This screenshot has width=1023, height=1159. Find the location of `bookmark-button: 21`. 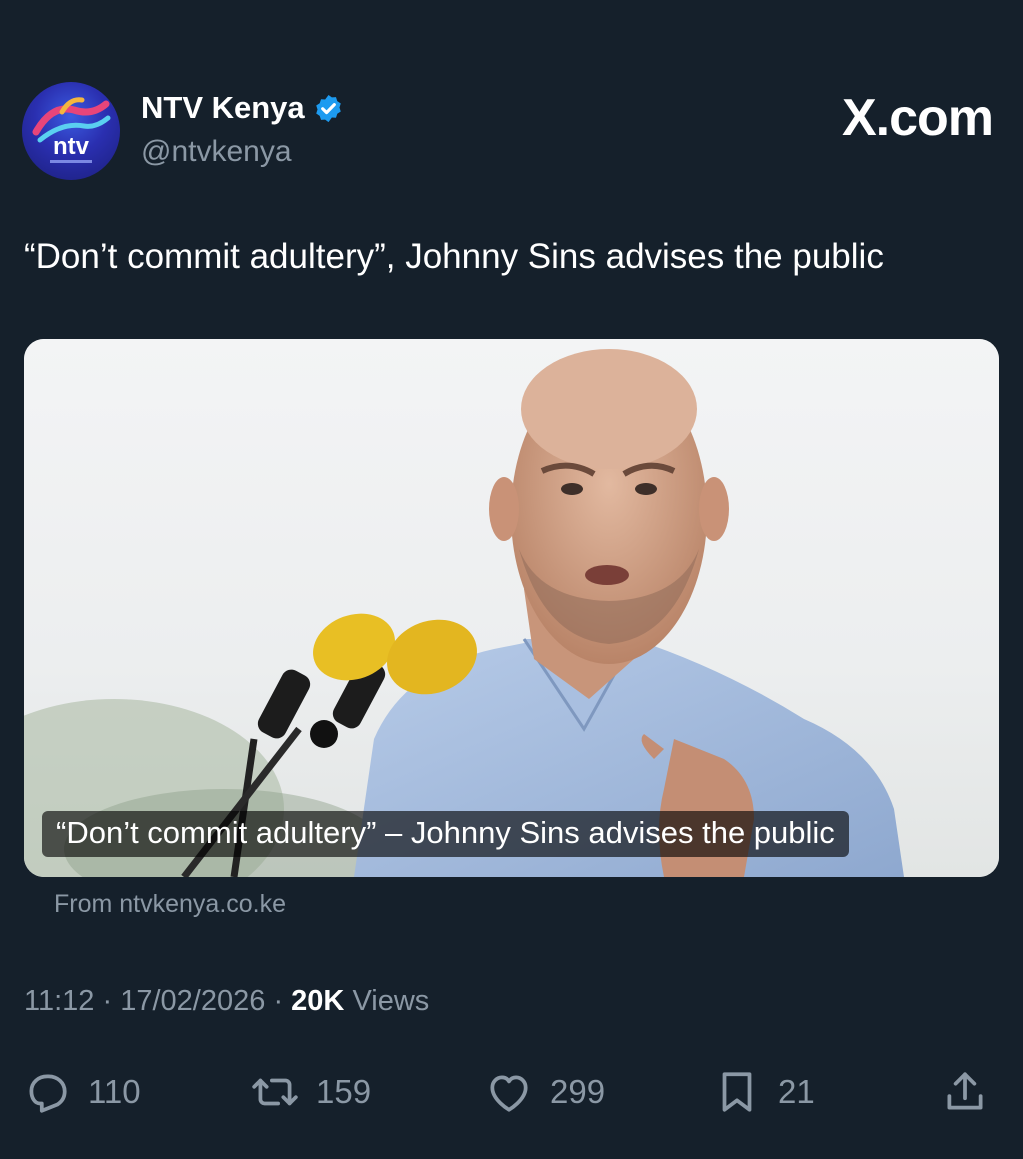

bookmark-button: 21 is located at coordinates (763, 1092).